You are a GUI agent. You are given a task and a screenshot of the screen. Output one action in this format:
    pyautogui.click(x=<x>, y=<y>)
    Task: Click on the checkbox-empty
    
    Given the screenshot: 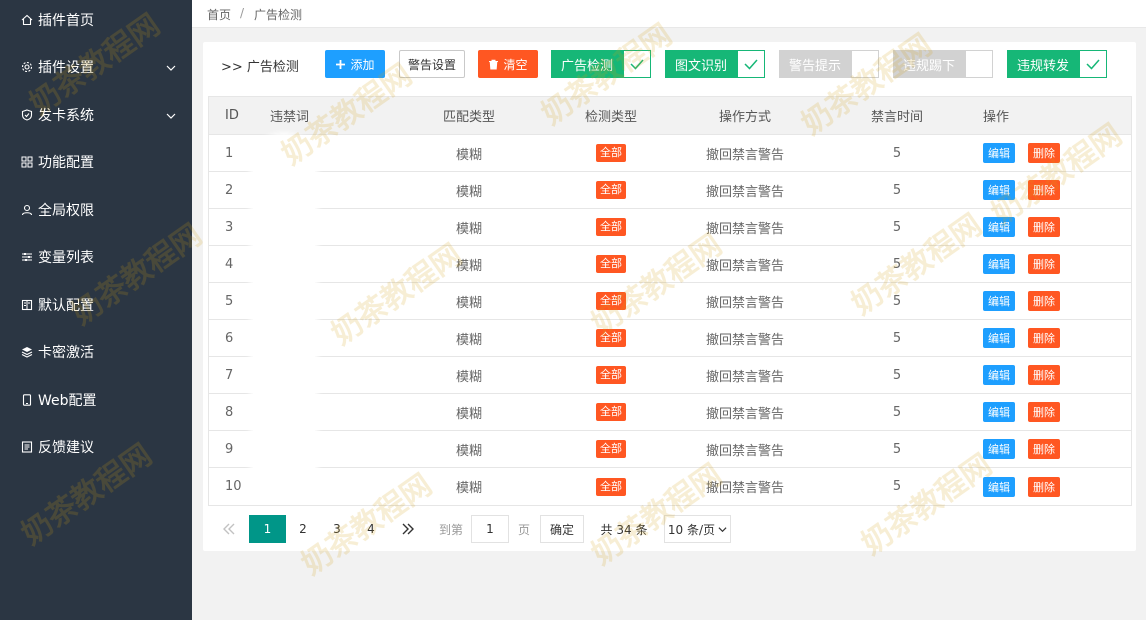 What is the action you would take?
    pyautogui.click(x=865, y=64)
    